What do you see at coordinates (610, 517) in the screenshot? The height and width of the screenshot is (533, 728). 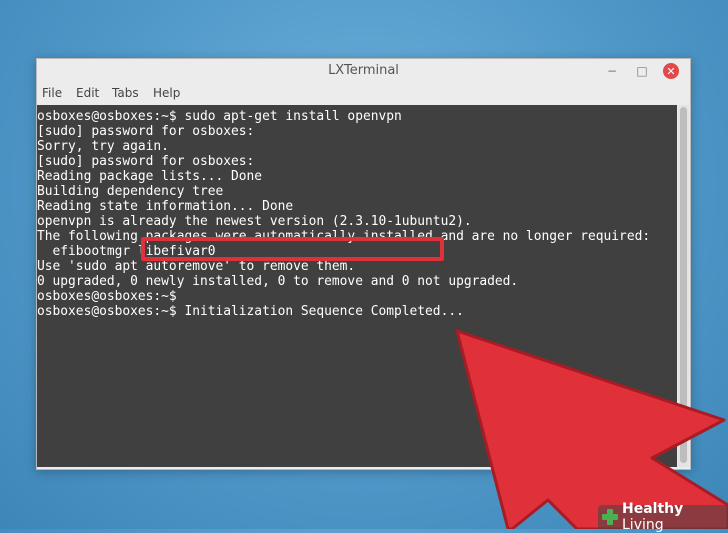 I see `plus-logo-icon` at bounding box center [610, 517].